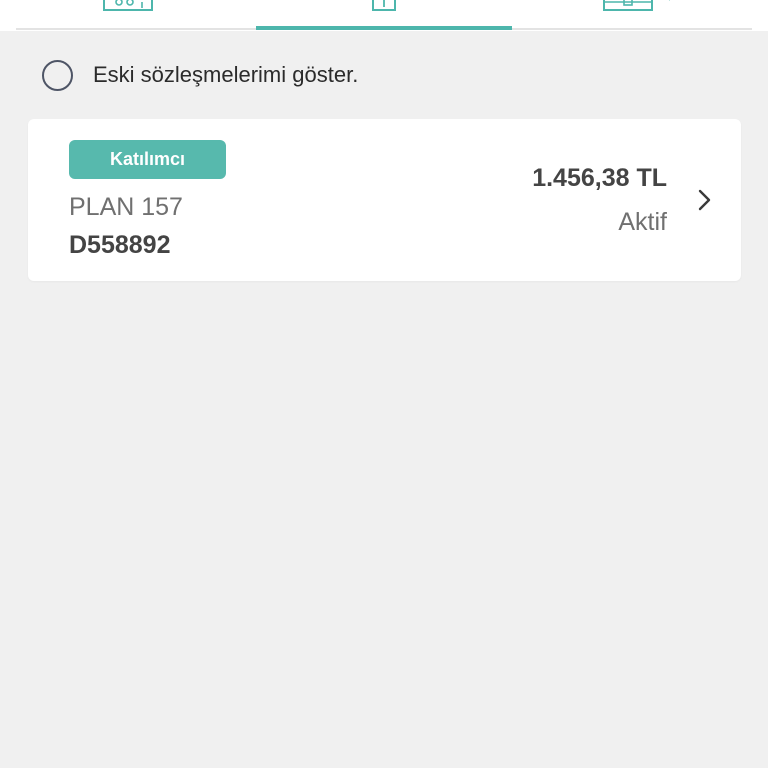 Image resolution: width=768 pixels, height=768 pixels. I want to click on tab-portfolio, so click(640, 15).